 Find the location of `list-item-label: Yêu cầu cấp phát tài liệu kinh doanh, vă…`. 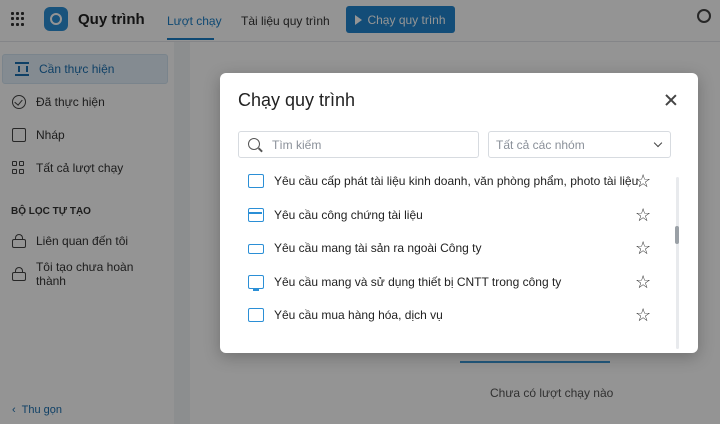

list-item-label: Yêu cầu cấp phát tài liệu kinh doanh, vă… is located at coordinates (456, 181).